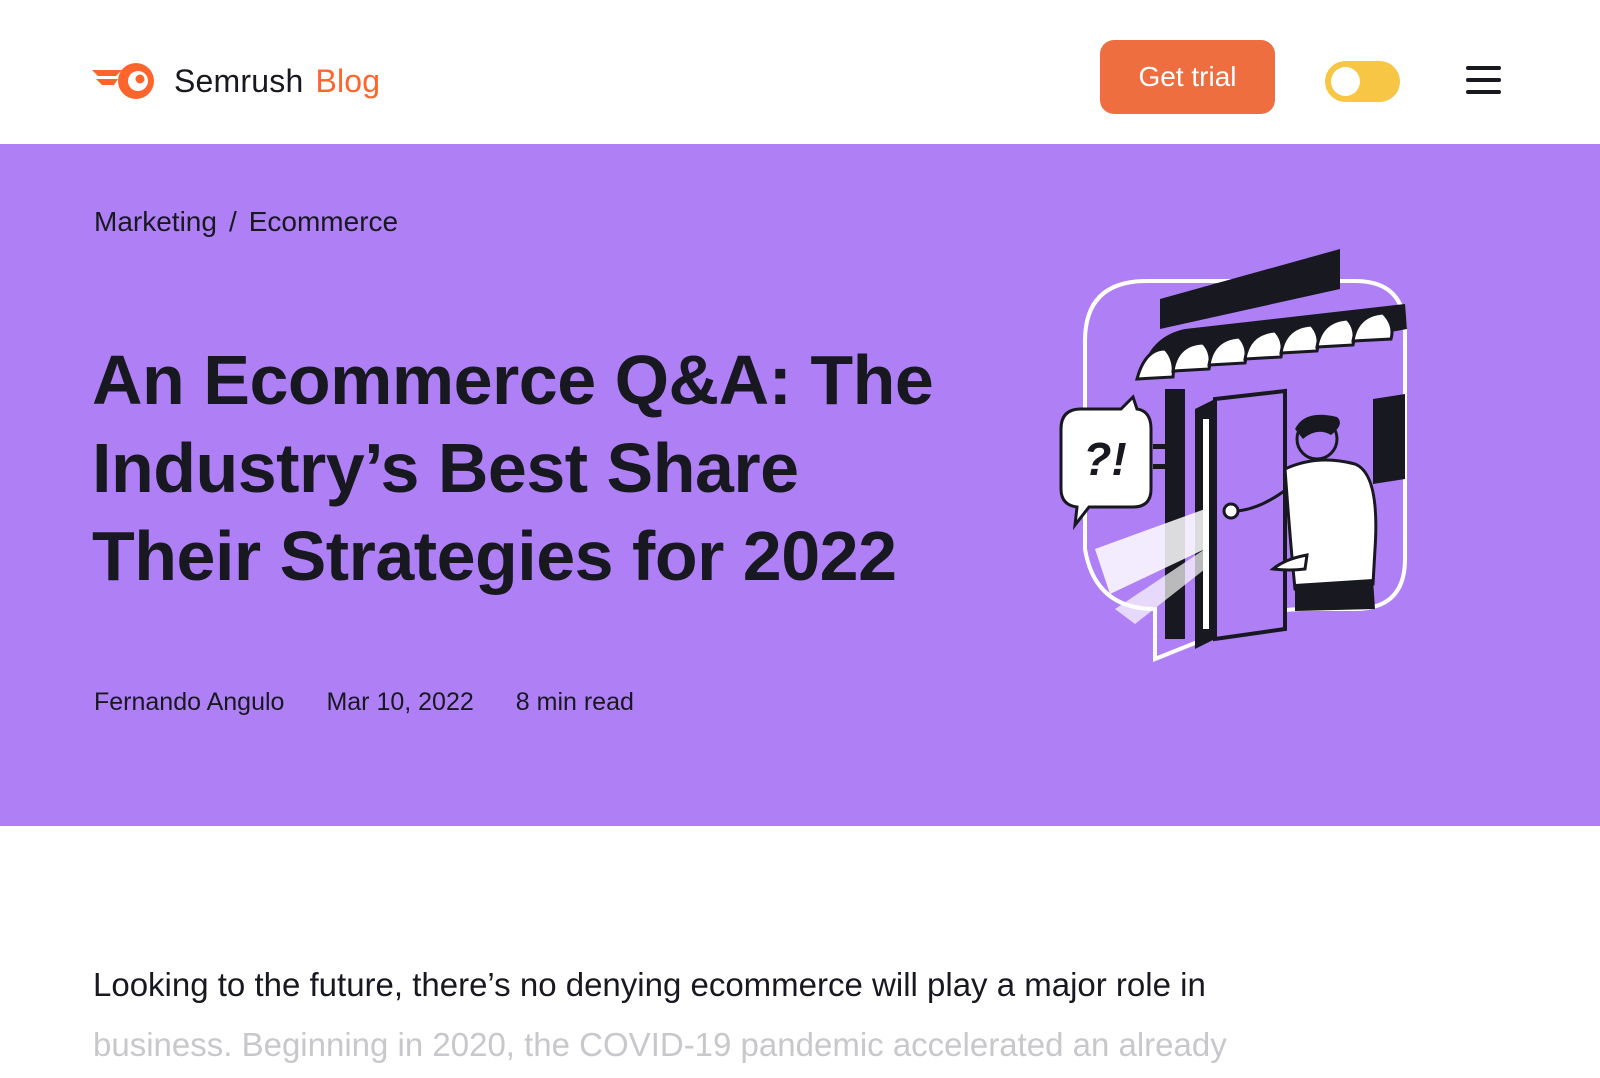 Image resolution: width=1600 pixels, height=1078 pixels. I want to click on theme-toggle, so click(1362, 81).